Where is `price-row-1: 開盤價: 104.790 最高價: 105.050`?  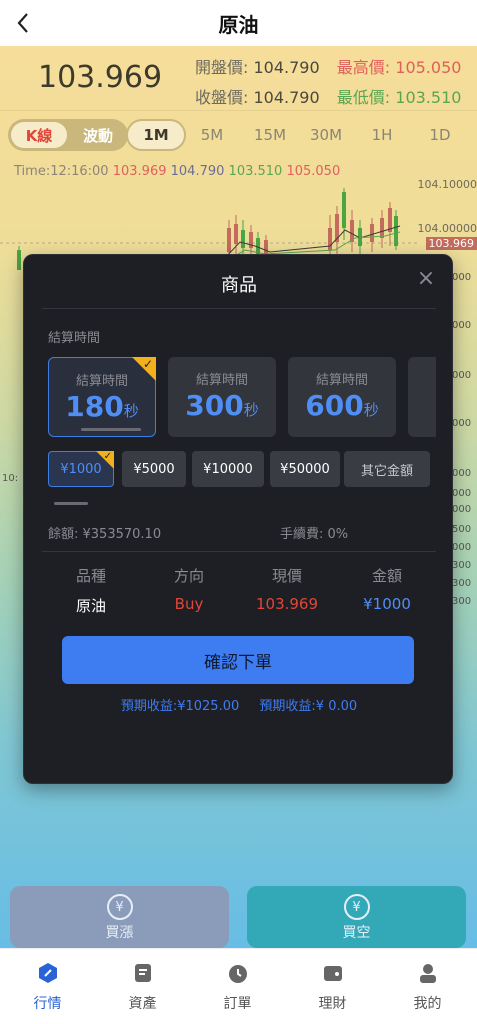
price-row-1: 開盤價: 104.790 最高價: 105.050 is located at coordinates (328, 66).